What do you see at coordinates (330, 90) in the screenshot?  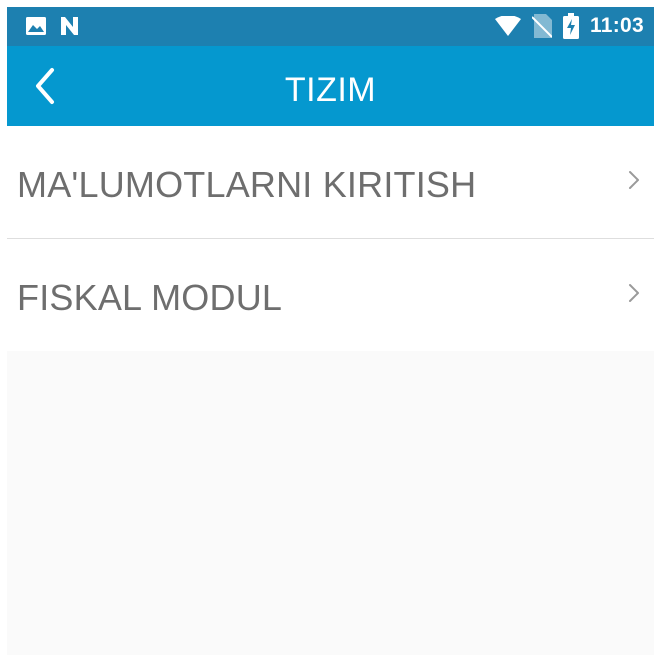 I see `page-title: TIZIM` at bounding box center [330, 90].